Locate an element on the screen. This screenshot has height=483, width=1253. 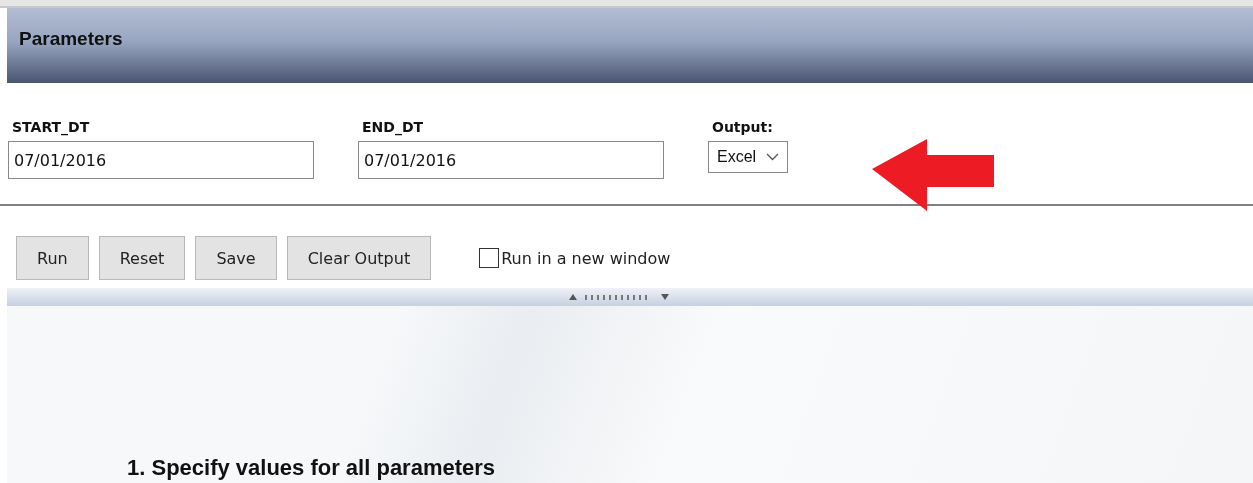
arrow-icon is located at coordinates (933, 175).